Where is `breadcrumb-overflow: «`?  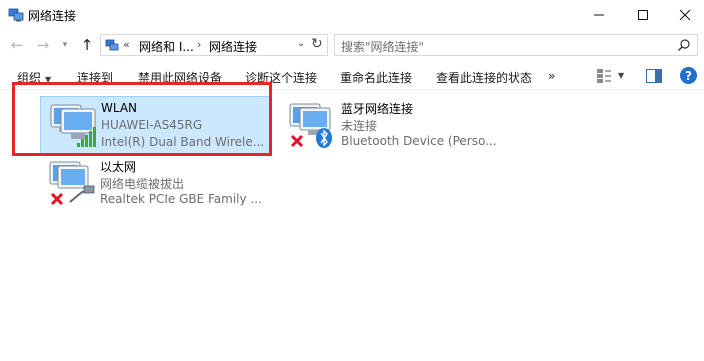
breadcrumb-overflow: « is located at coordinates (126, 44).